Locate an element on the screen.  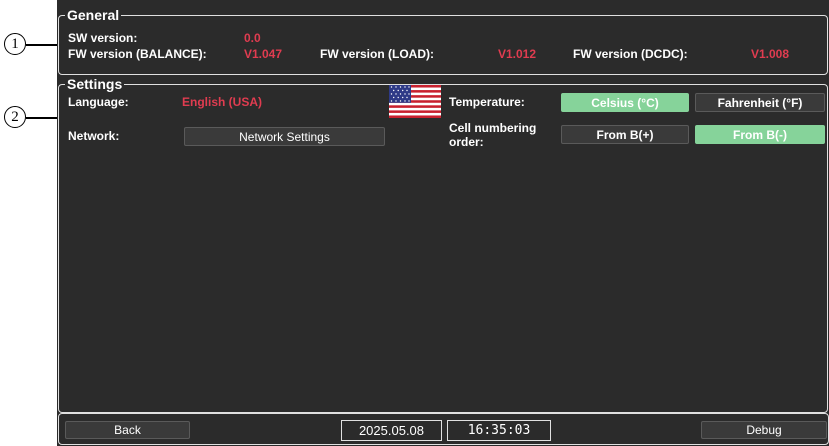
fw-balance-value: V1.047 is located at coordinates (263, 54).